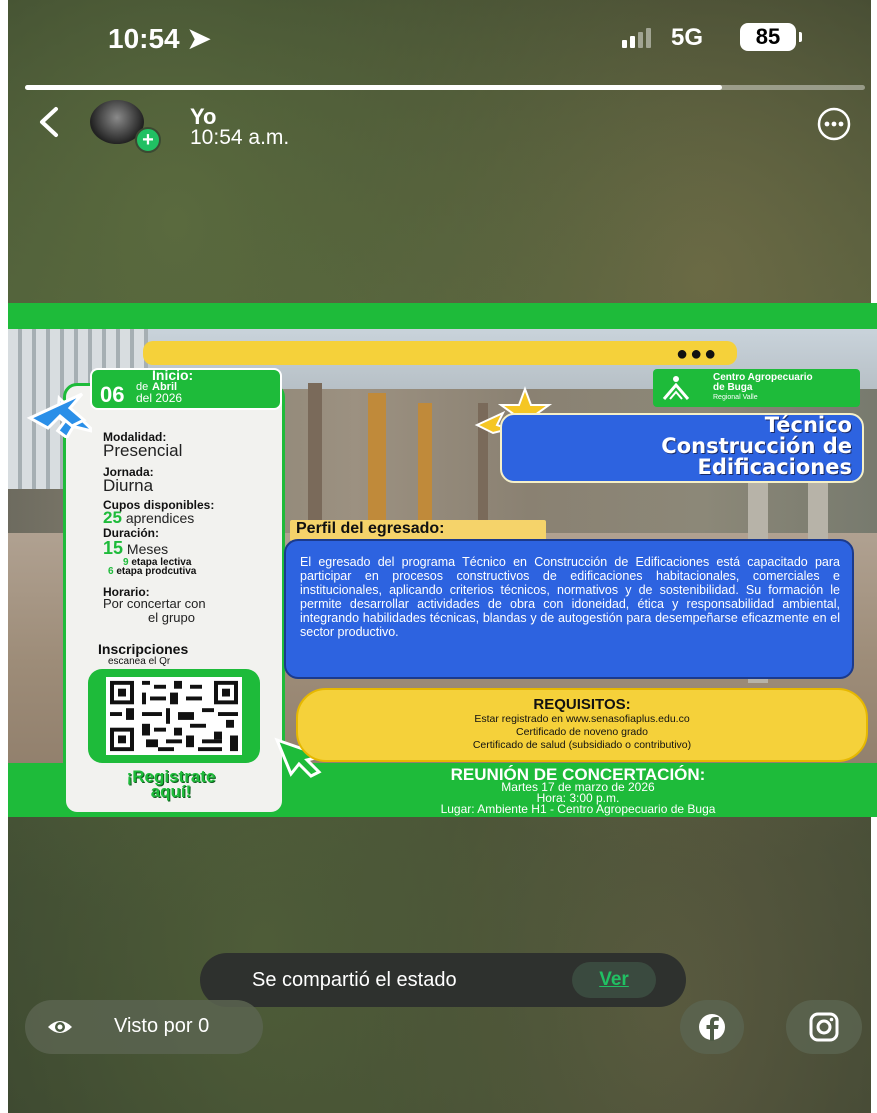 Image resolution: width=877 pixels, height=1113 pixels. I want to click on inscripciones-subtitle: escanea el Qr, so click(139, 661).